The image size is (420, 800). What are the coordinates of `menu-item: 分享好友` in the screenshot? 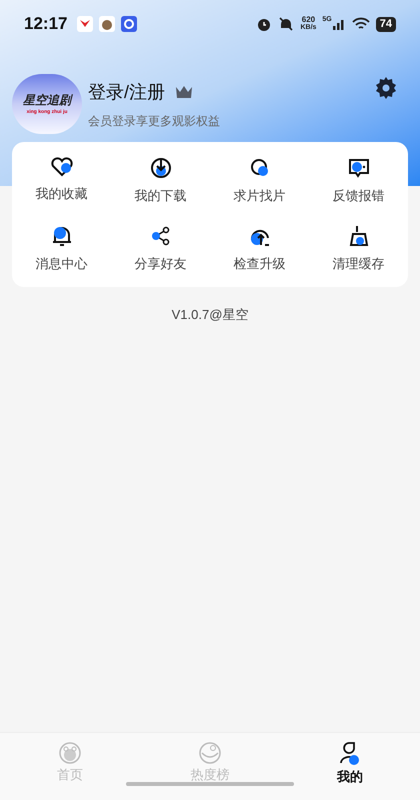 It's located at (160, 248).